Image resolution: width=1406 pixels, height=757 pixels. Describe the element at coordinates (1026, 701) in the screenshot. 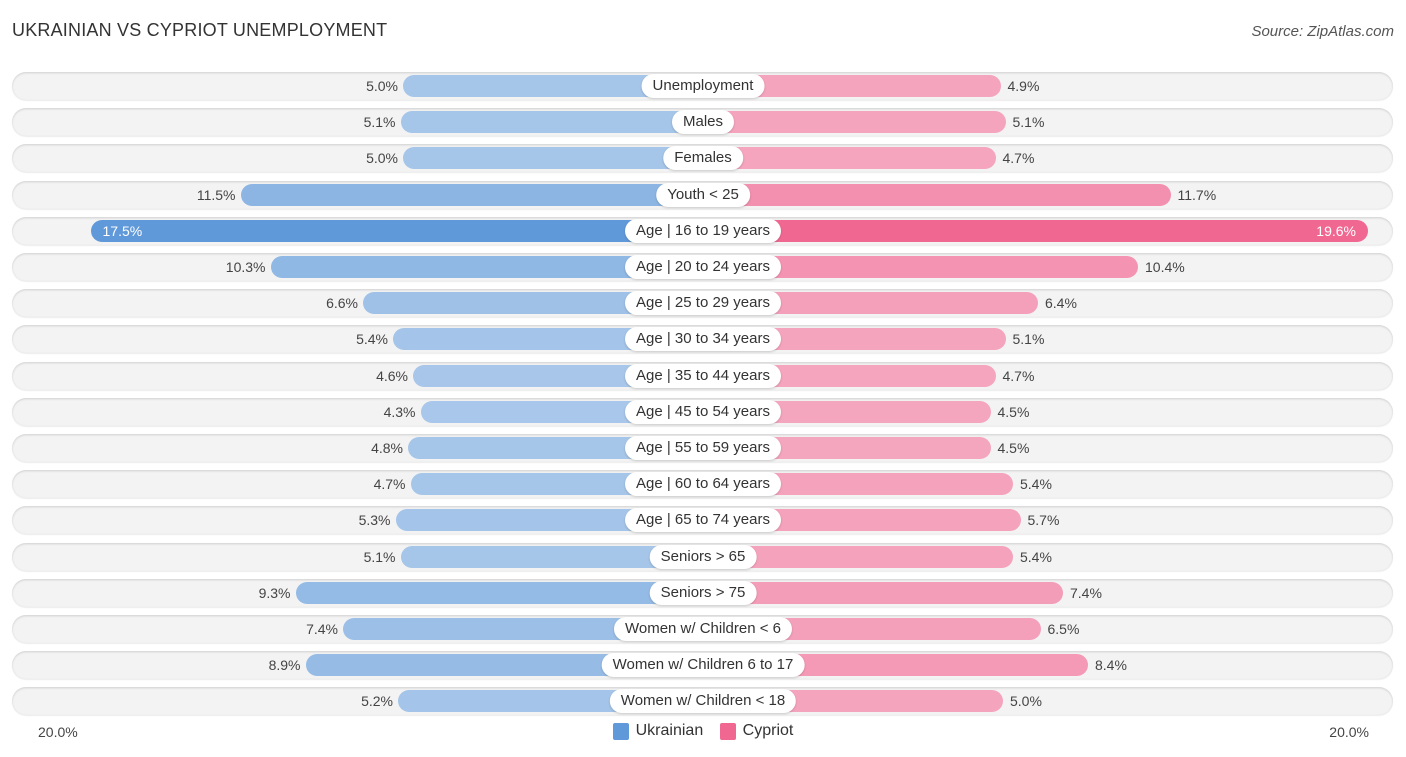

I see `value-label-cypriot: 5.0%` at that location.